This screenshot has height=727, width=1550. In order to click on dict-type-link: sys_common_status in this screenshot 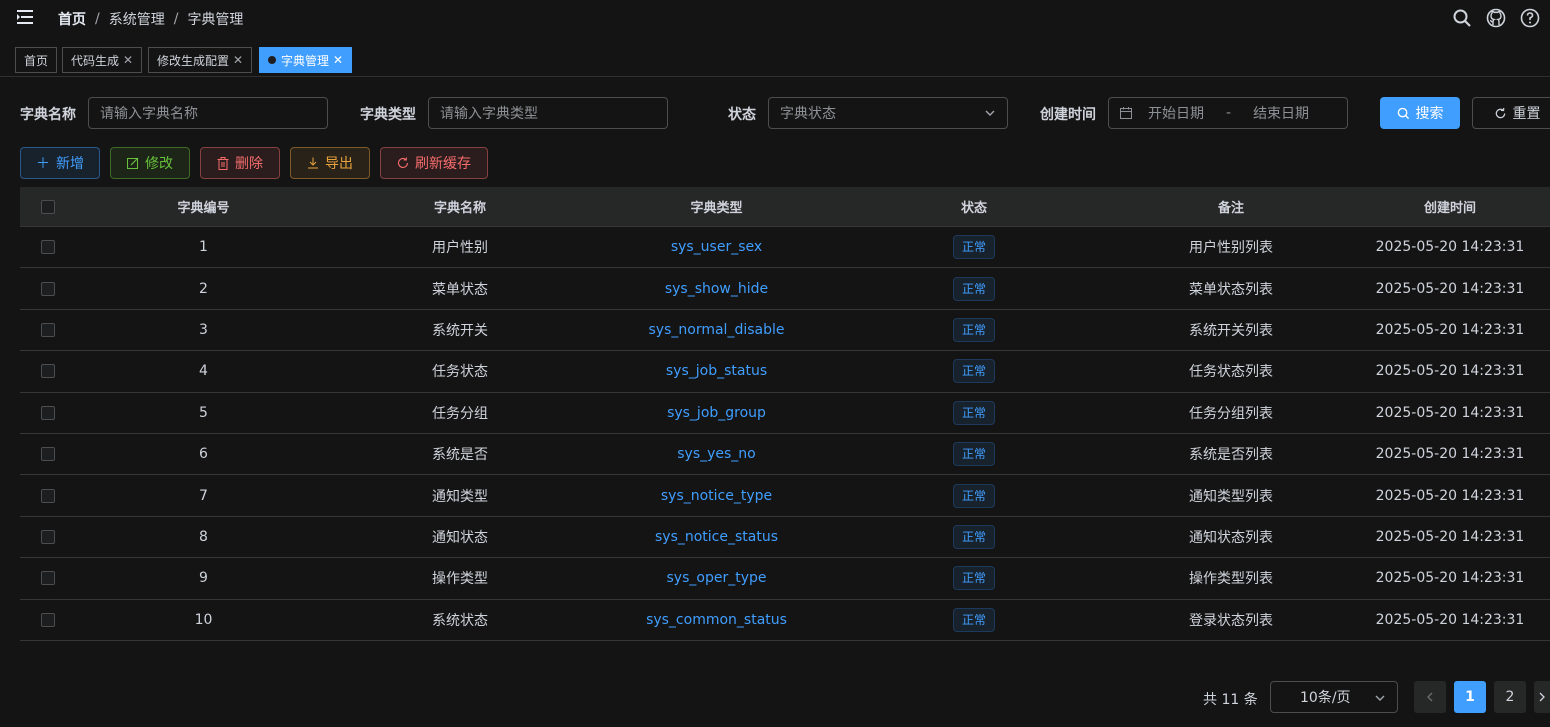, I will do `click(716, 620)`.